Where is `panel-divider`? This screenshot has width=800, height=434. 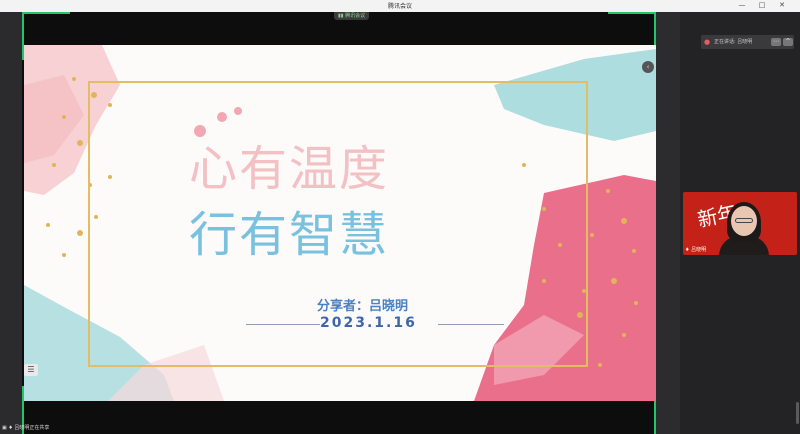 panel-divider is located at coordinates (668, 223).